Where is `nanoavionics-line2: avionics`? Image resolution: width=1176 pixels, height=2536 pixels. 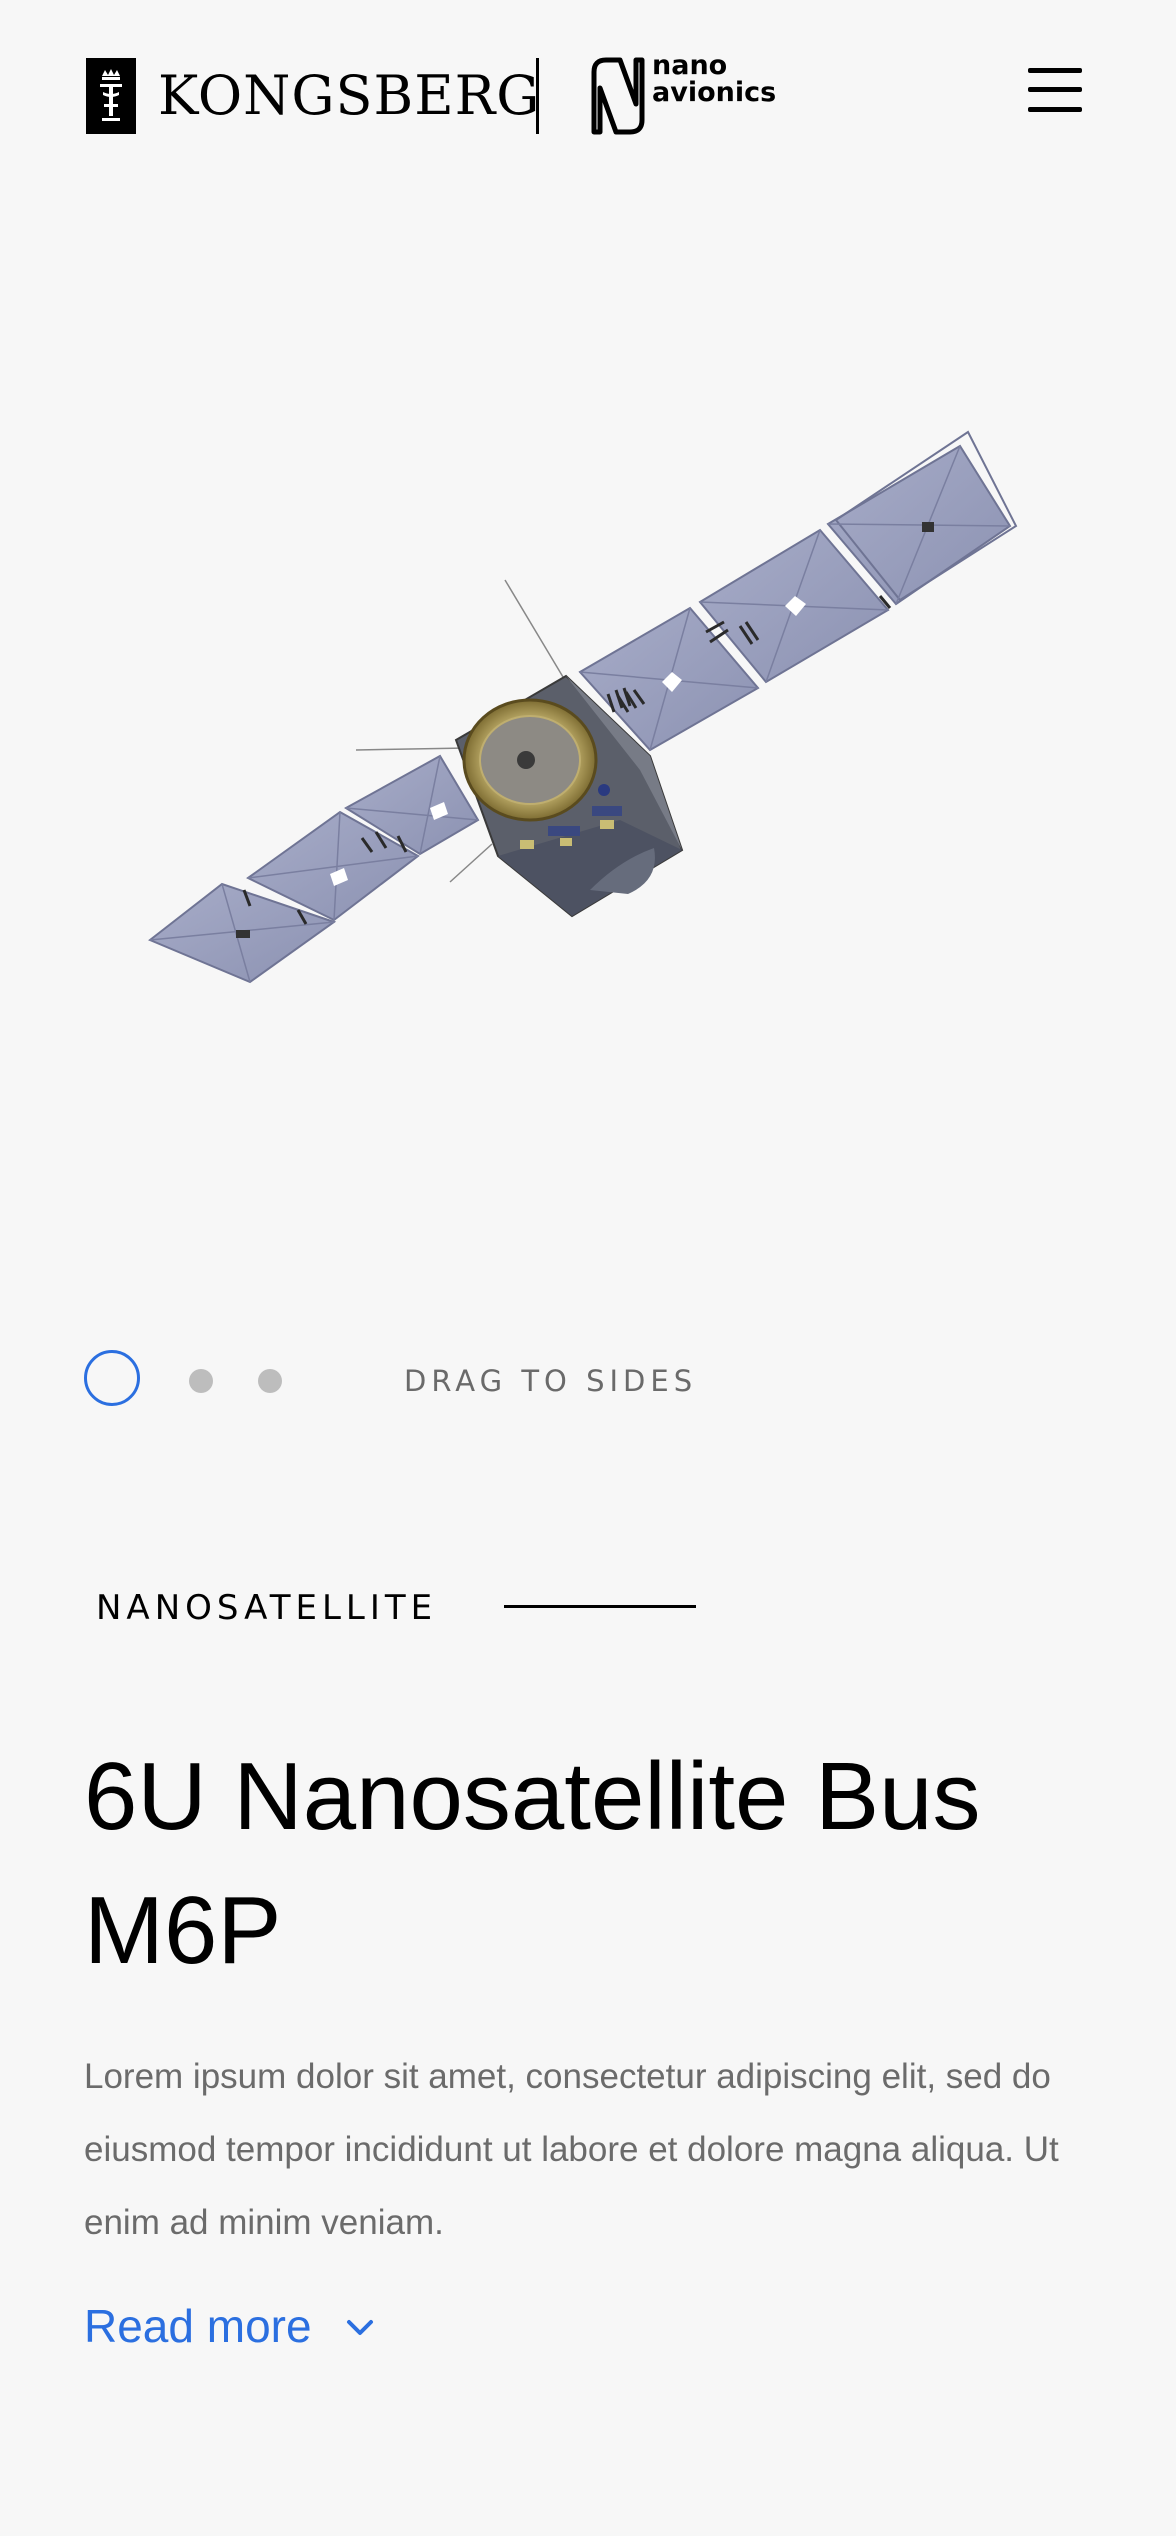 nanoavionics-line2: avionics is located at coordinates (714, 92).